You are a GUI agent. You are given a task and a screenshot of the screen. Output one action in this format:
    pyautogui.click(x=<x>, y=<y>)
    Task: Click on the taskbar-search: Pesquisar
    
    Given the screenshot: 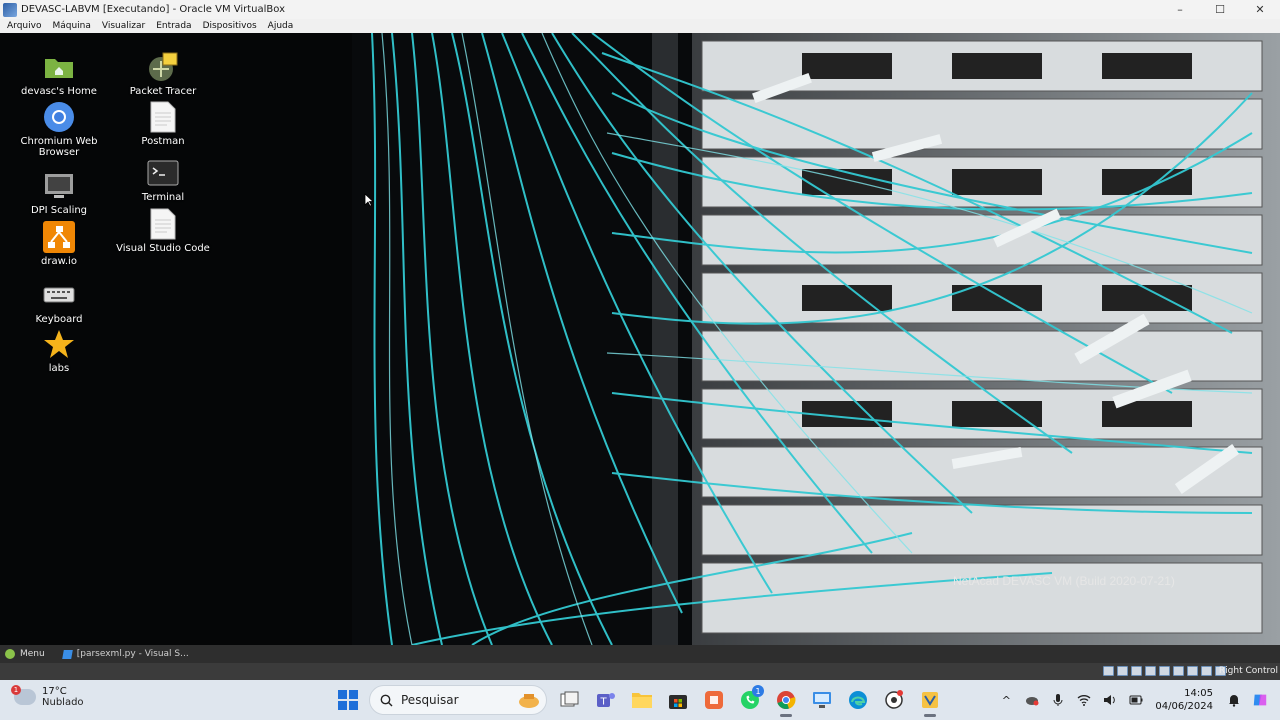 What is the action you would take?
    pyautogui.click(x=458, y=700)
    